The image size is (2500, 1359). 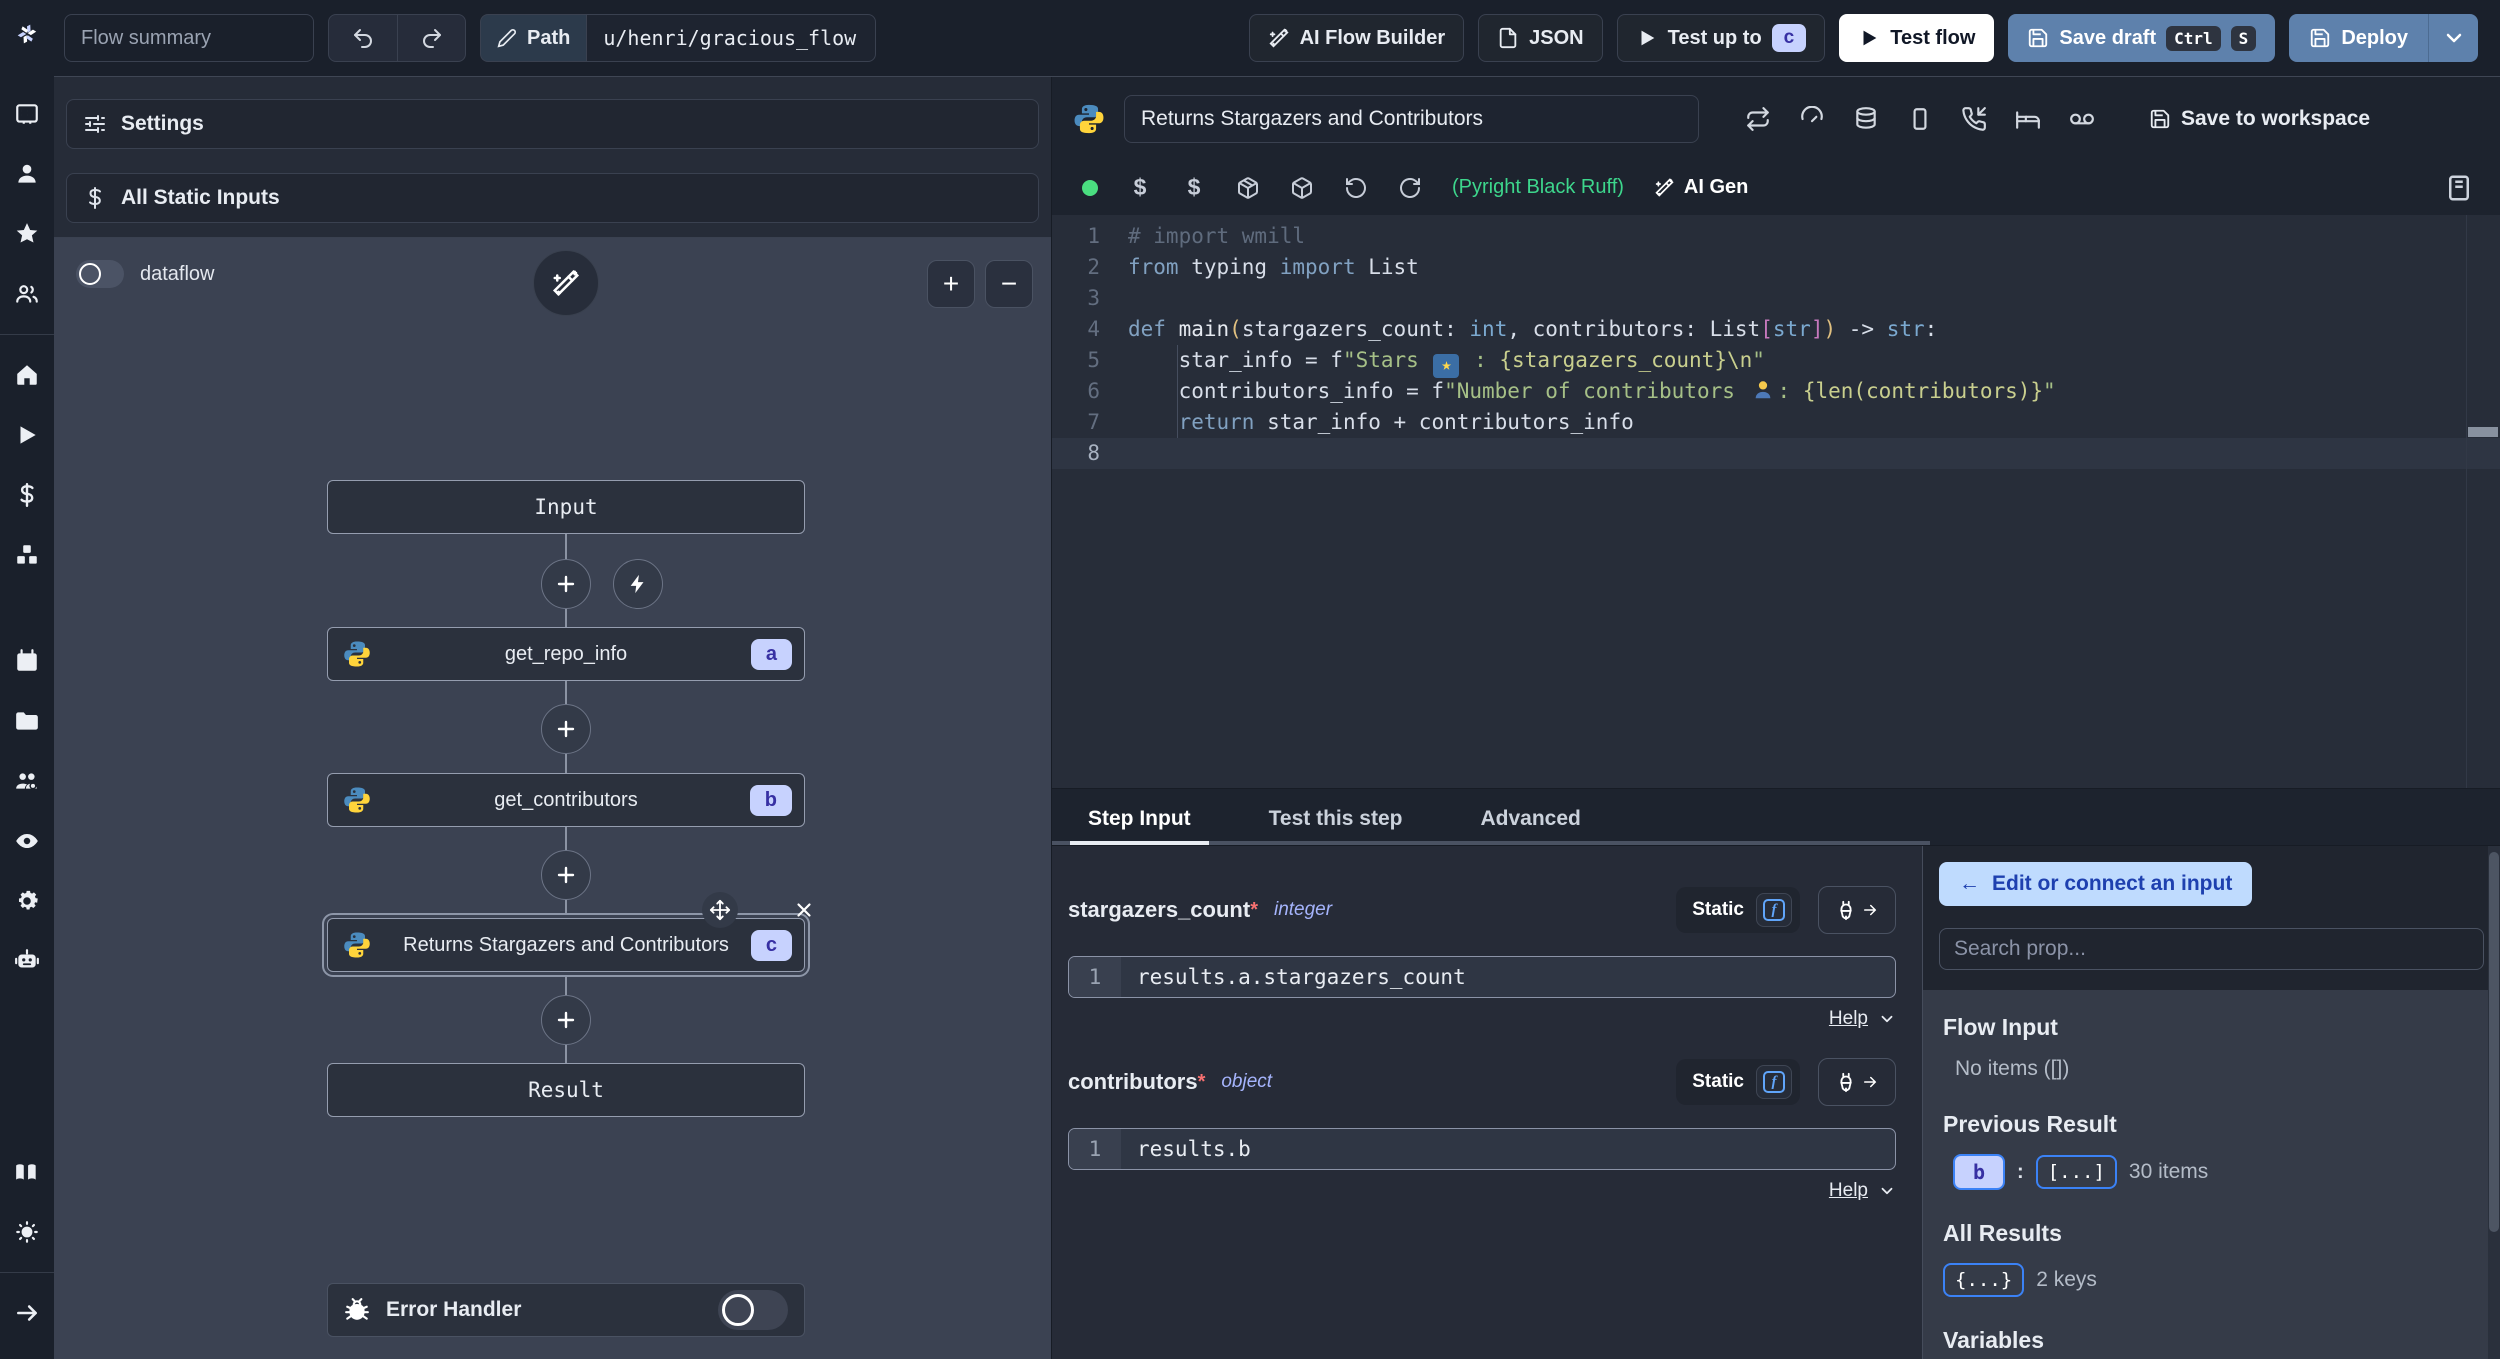 What do you see at coordinates (951, 284) in the screenshot?
I see `zoom-in-button: +` at bounding box center [951, 284].